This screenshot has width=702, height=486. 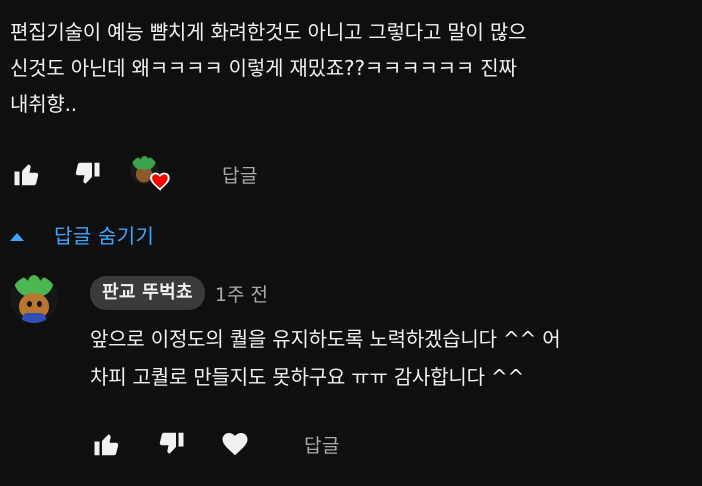 I want to click on heart-button, so click(x=235, y=444).